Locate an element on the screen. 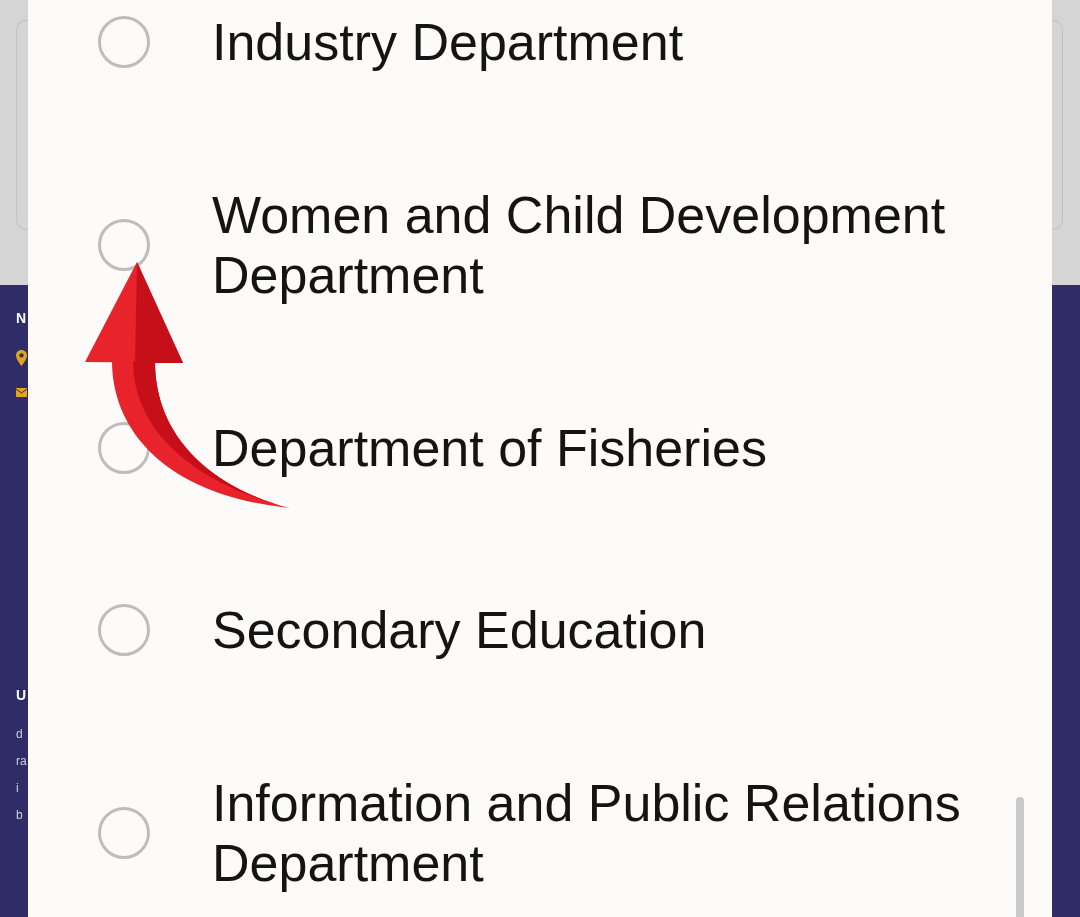 The image size is (1080, 917). footer-text: d is located at coordinates (19, 734).